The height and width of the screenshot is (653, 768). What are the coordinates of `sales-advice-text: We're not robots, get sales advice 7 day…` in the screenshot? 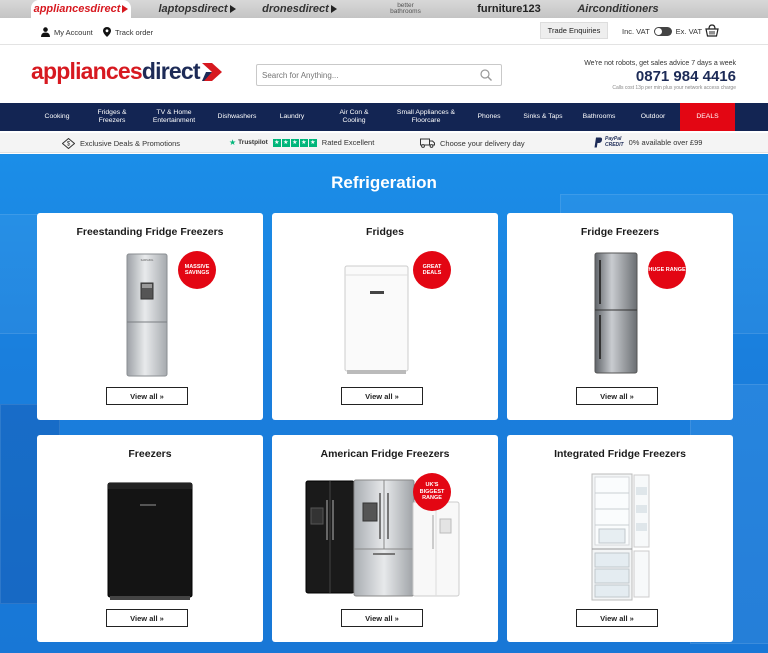 It's located at (660, 63).